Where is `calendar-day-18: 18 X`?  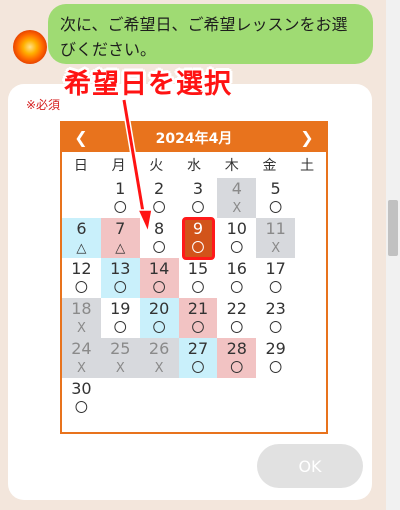 calendar-day-18: 18 X is located at coordinates (81, 318).